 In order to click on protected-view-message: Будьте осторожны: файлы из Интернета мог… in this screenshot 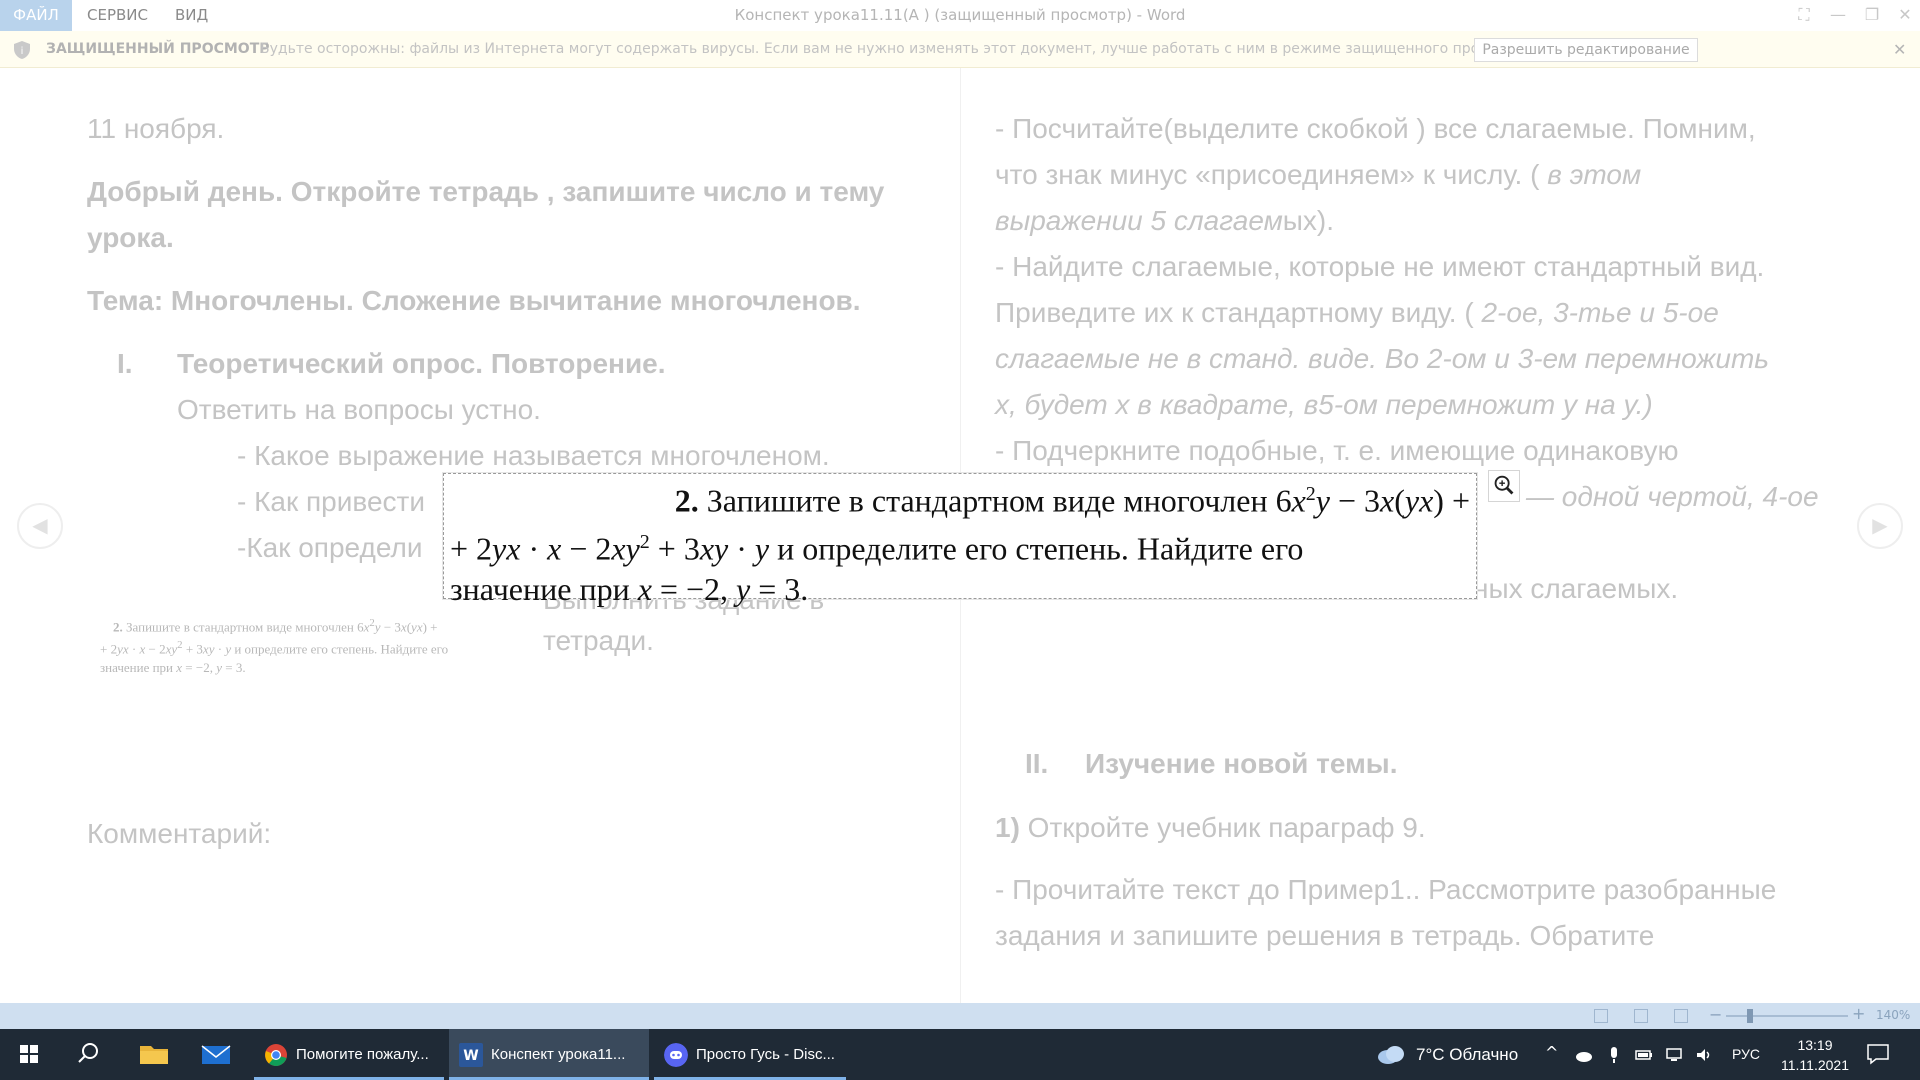, I will do `click(898, 49)`.